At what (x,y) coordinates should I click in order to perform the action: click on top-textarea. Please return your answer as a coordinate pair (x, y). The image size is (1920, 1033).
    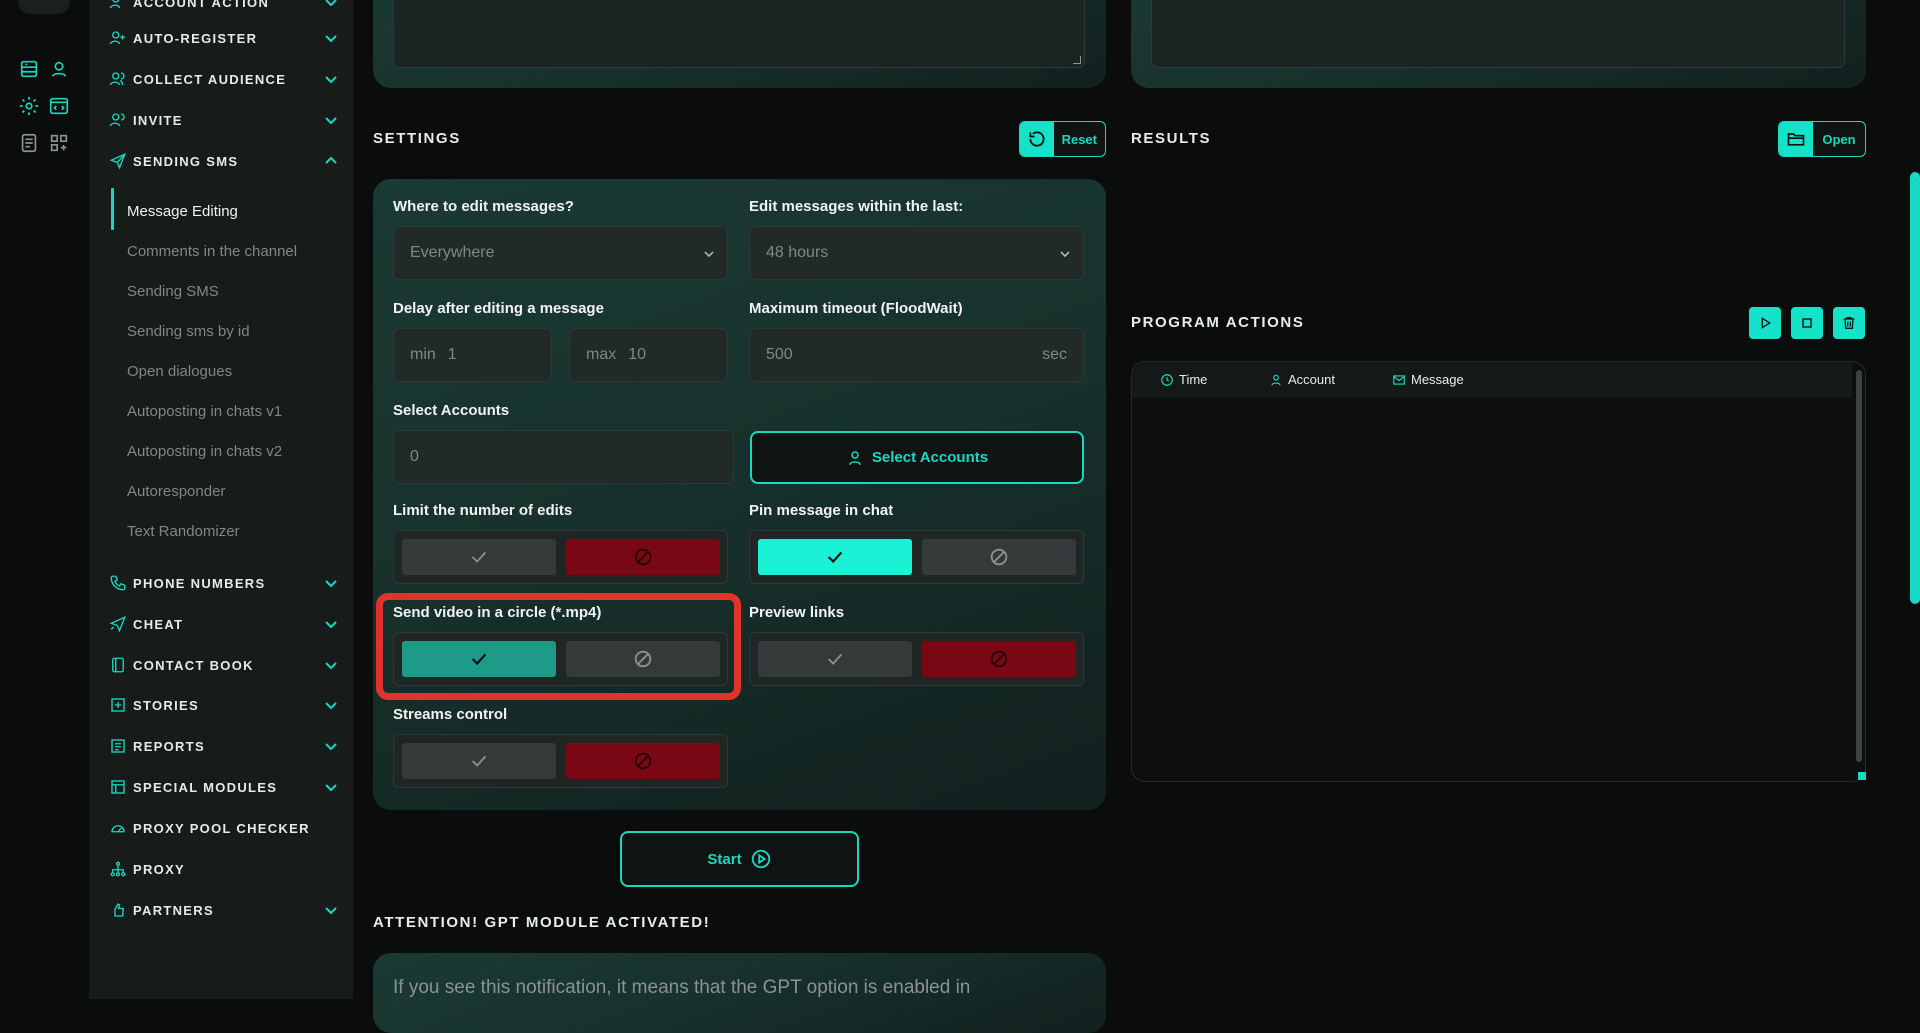
    Looking at the image, I should click on (1498, 34).